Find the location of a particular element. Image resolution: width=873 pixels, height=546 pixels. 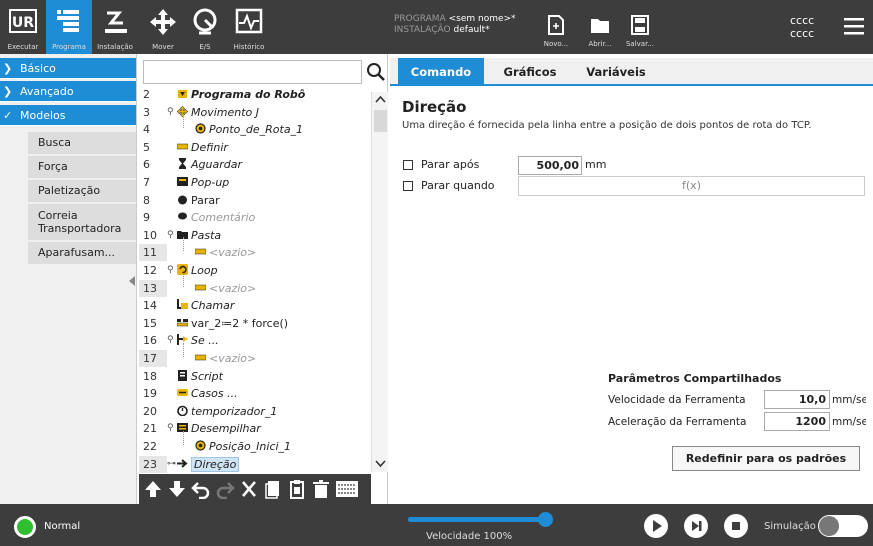

tab-variables: Variáveis is located at coordinates (616, 72).